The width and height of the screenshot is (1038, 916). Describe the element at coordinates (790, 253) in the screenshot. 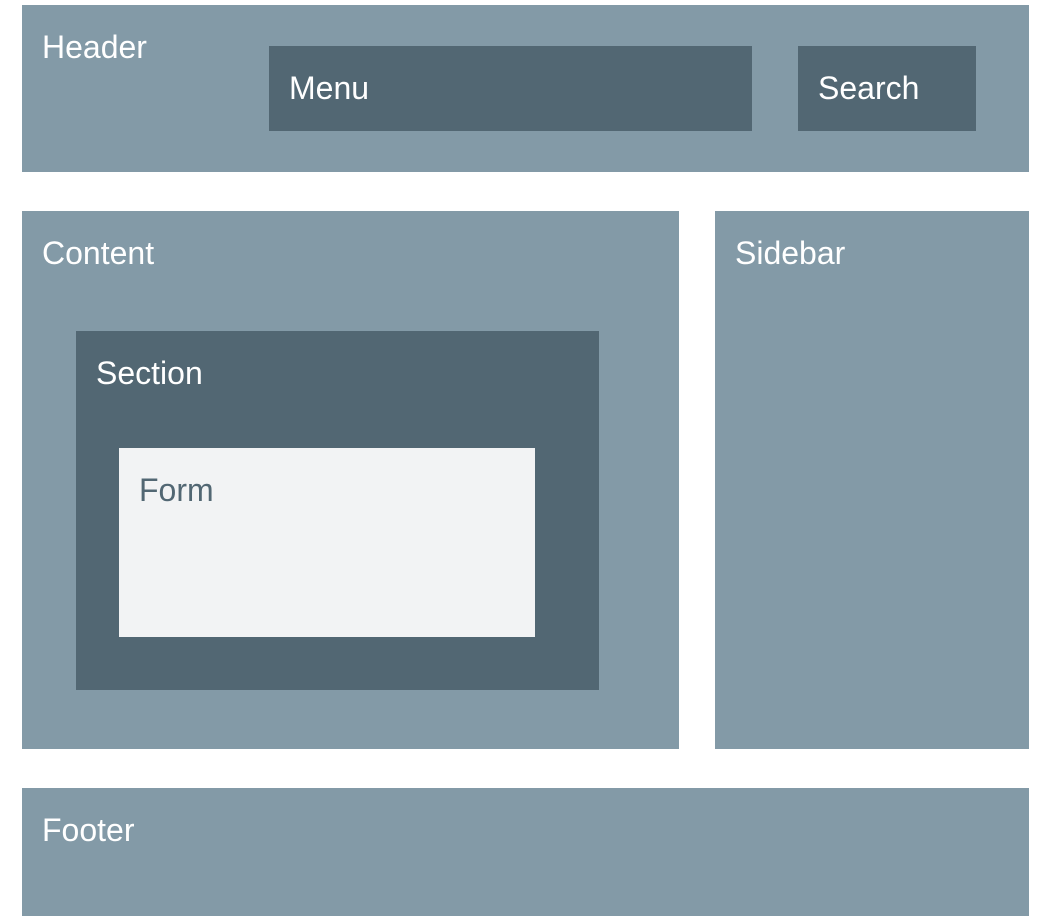

I see `sidebar-label: Sidebar` at that location.